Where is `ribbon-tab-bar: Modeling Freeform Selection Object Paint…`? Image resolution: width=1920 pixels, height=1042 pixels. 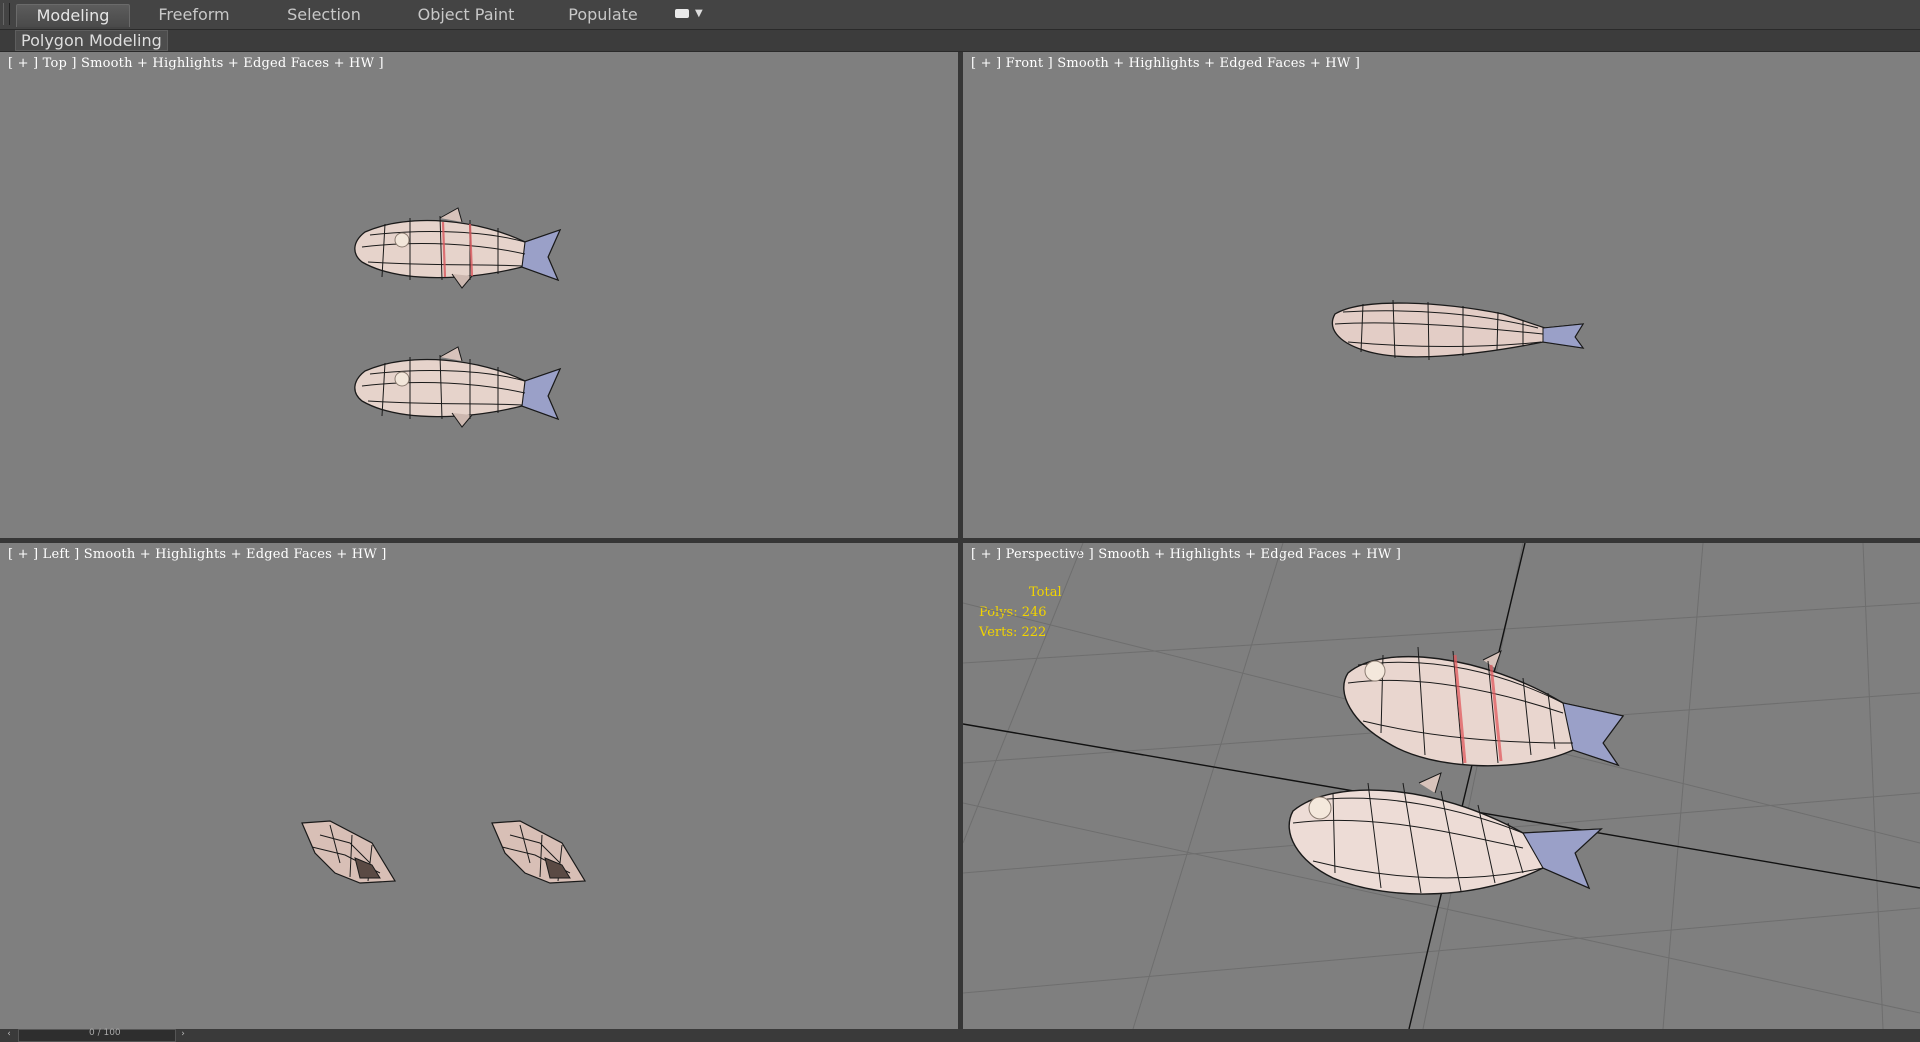
ribbon-tab-bar: Modeling Freeform Selection Object Paint… is located at coordinates (960, 15).